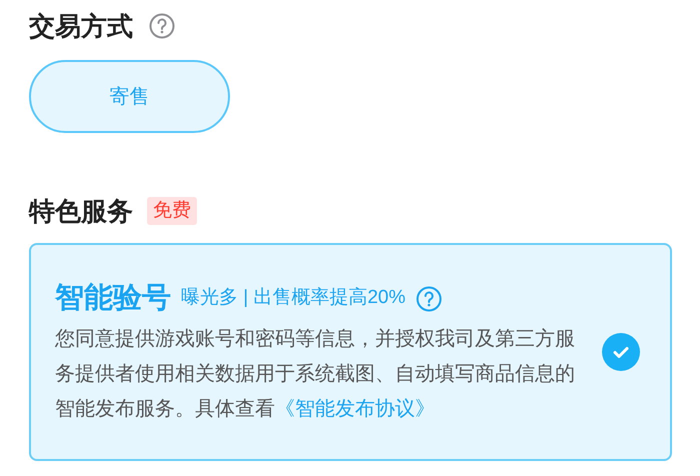  What do you see at coordinates (81, 211) in the screenshot?
I see `section-title: 特色服务` at bounding box center [81, 211].